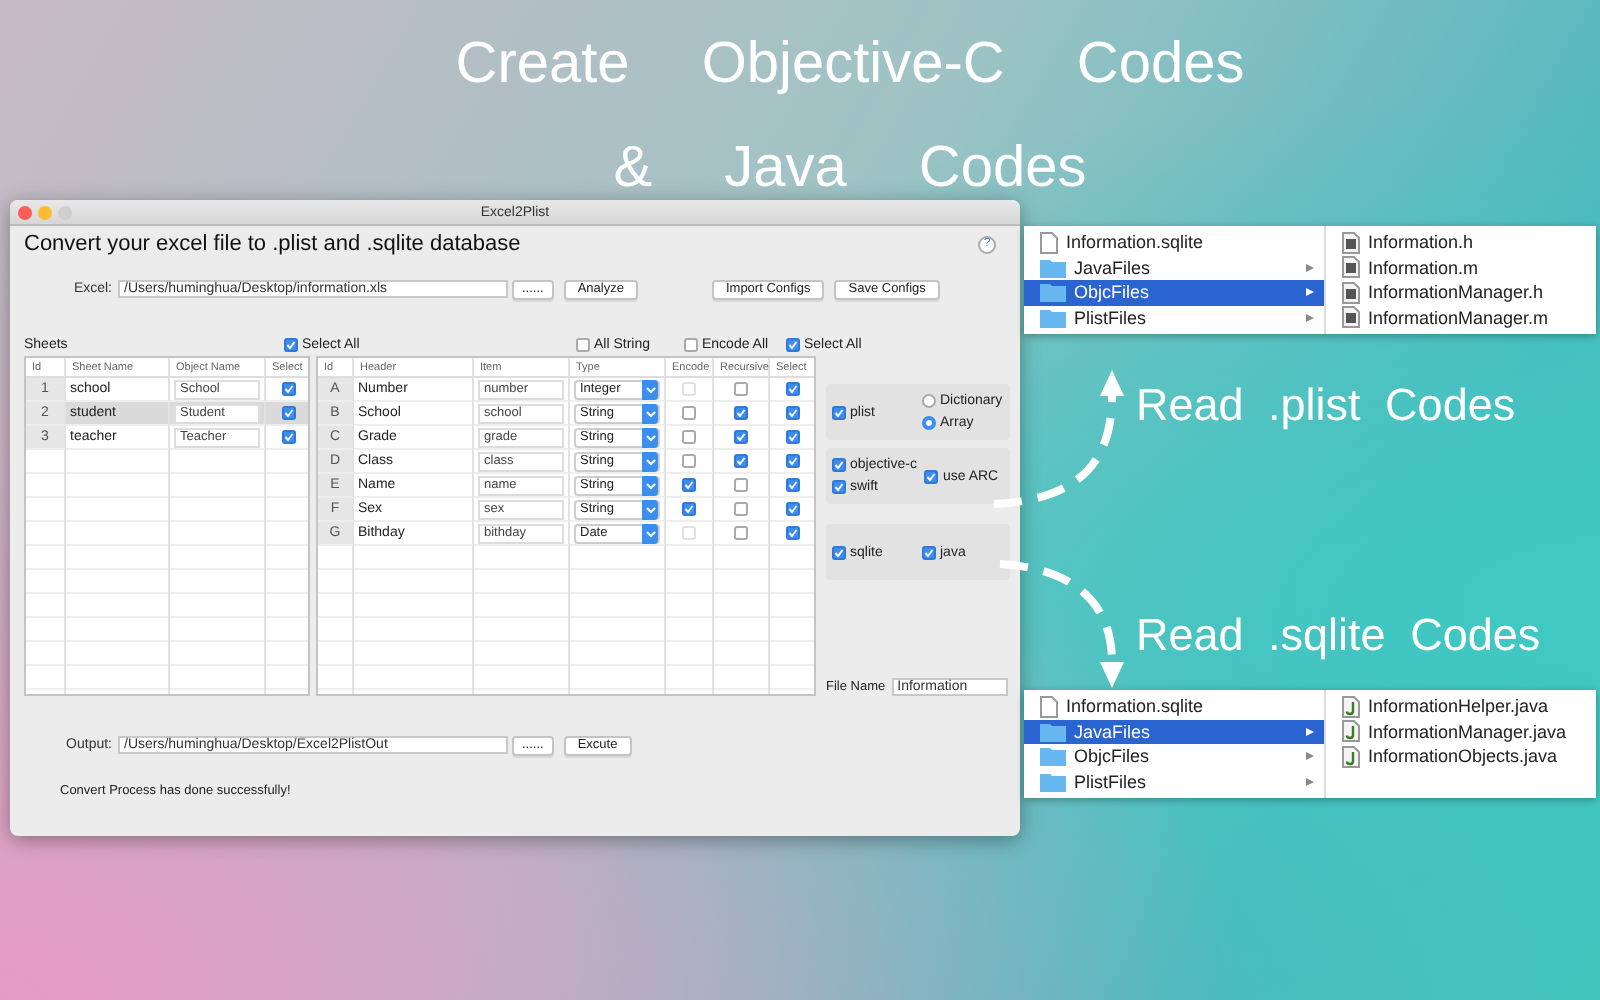  I want to click on caption: Read .sqlite Codes, so click(1338, 636).